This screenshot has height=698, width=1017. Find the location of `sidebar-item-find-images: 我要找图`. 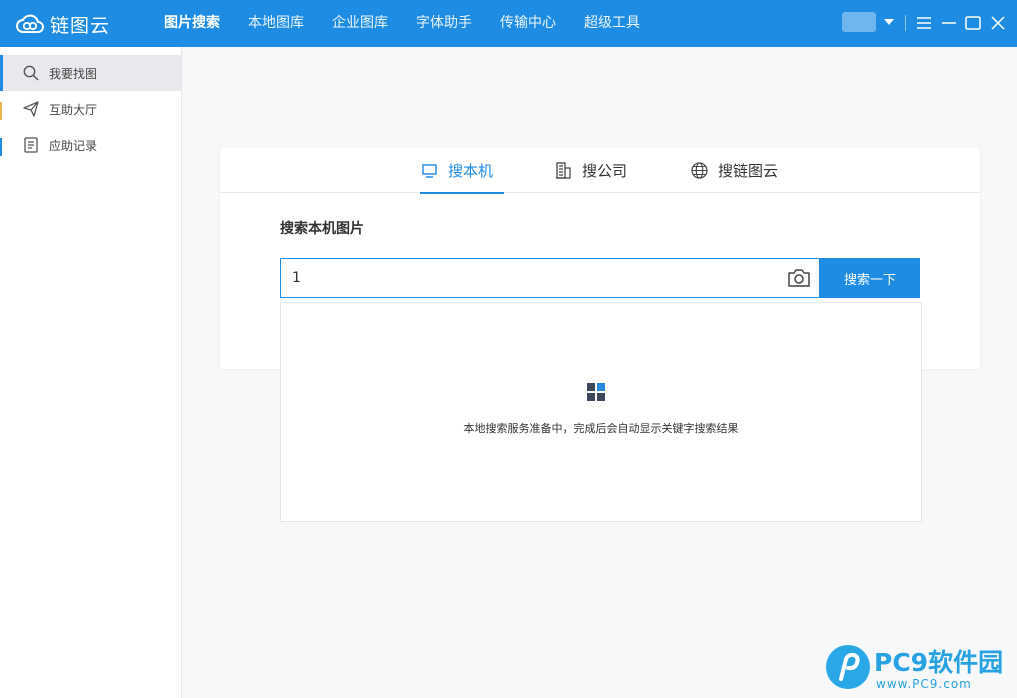

sidebar-item-find-images: 我要找图 is located at coordinates (90, 73).